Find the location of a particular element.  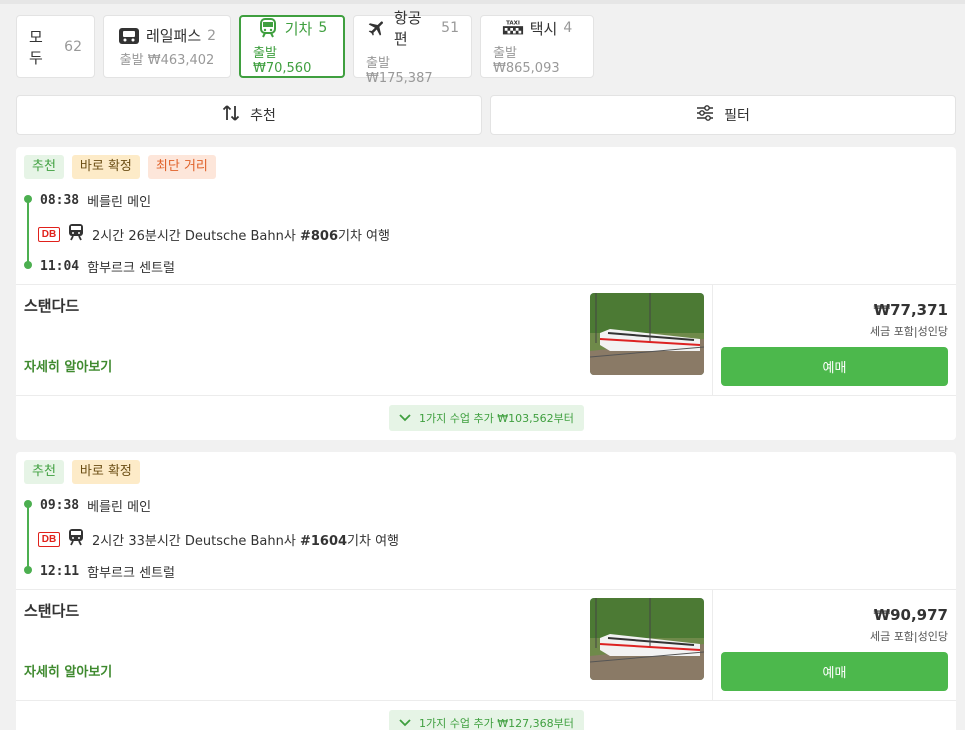

tab-railpass: 레일패스 2 출발 ₩463,402 is located at coordinates (167, 46).